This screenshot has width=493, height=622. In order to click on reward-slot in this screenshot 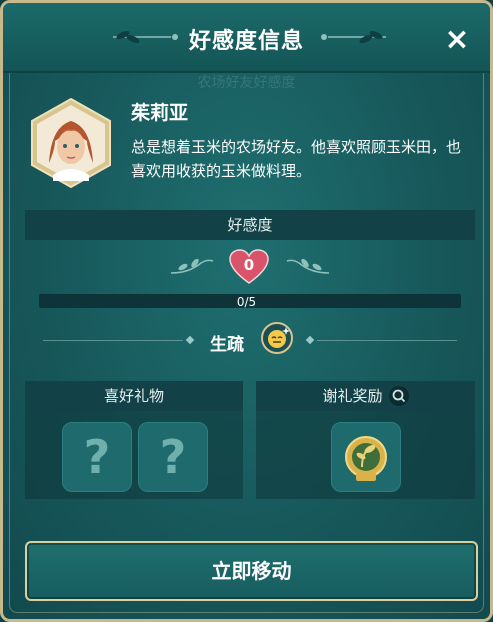, I will do `click(366, 457)`.